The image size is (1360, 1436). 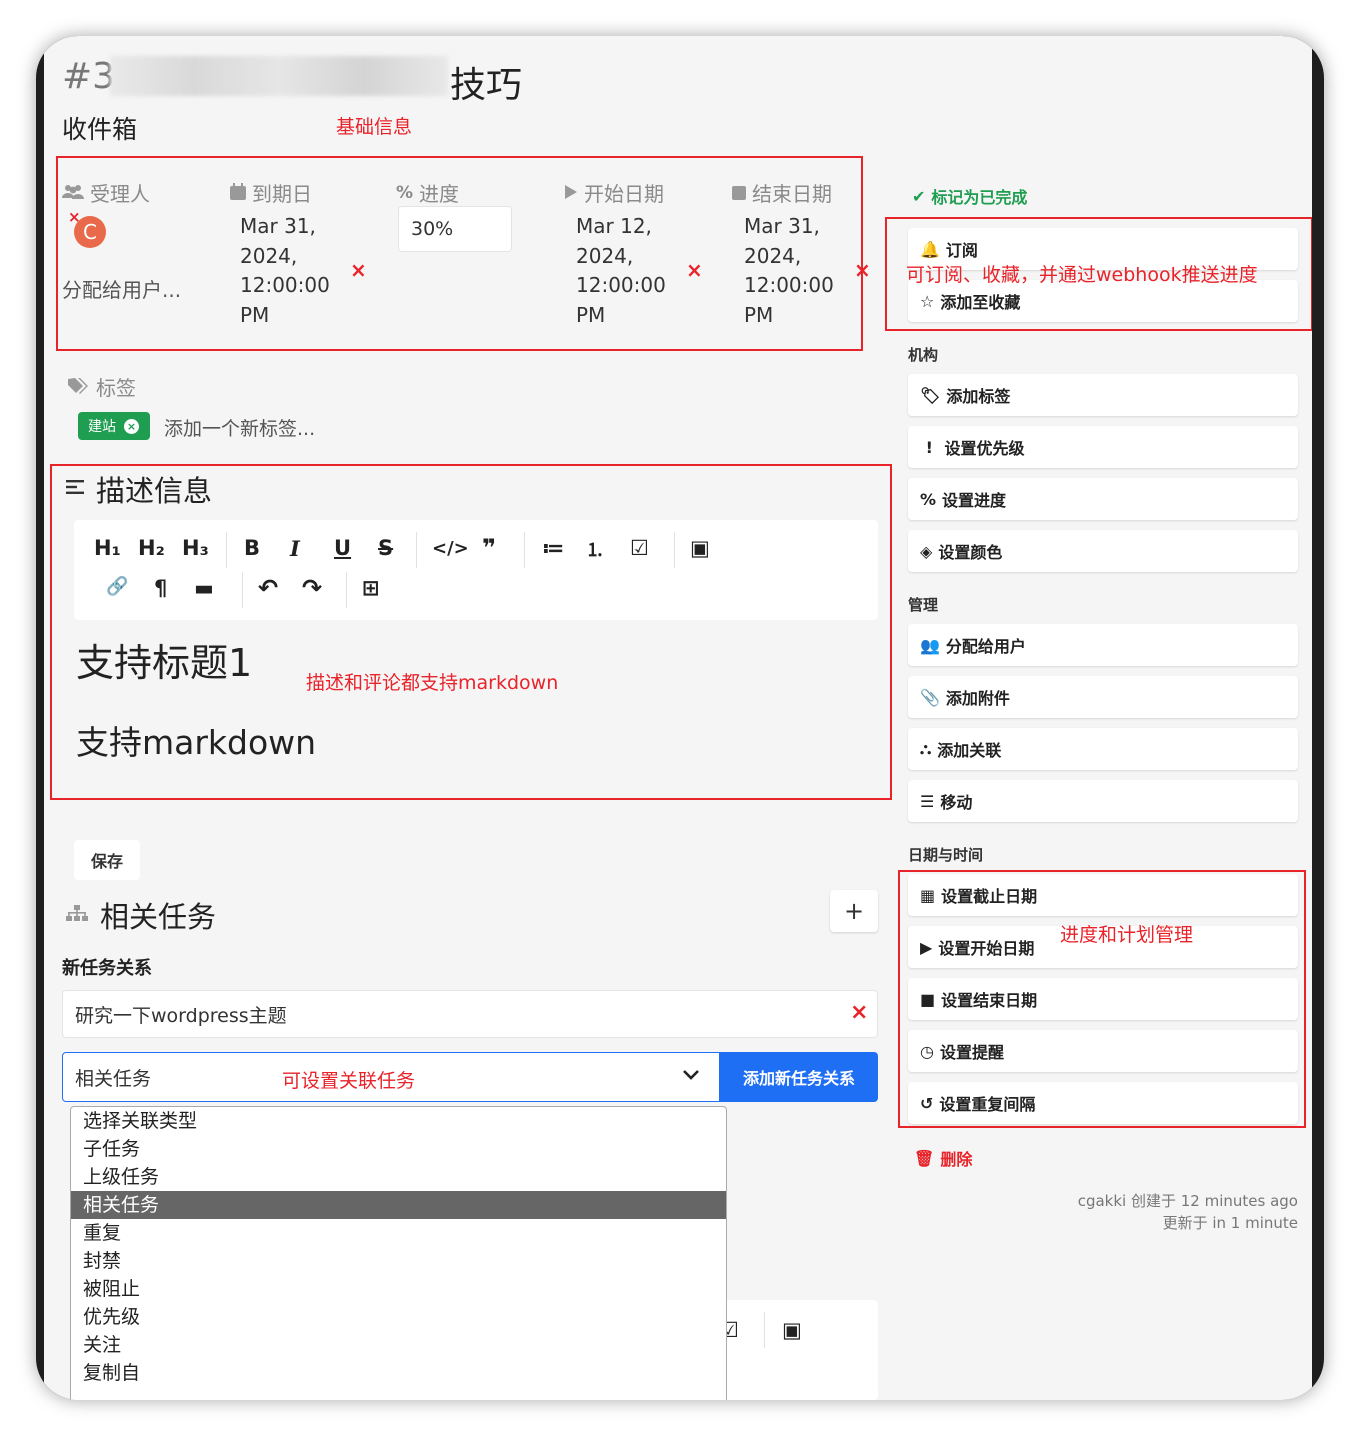 I want to click on add-label-button: 🏷 添加标签, so click(x=1103, y=395).